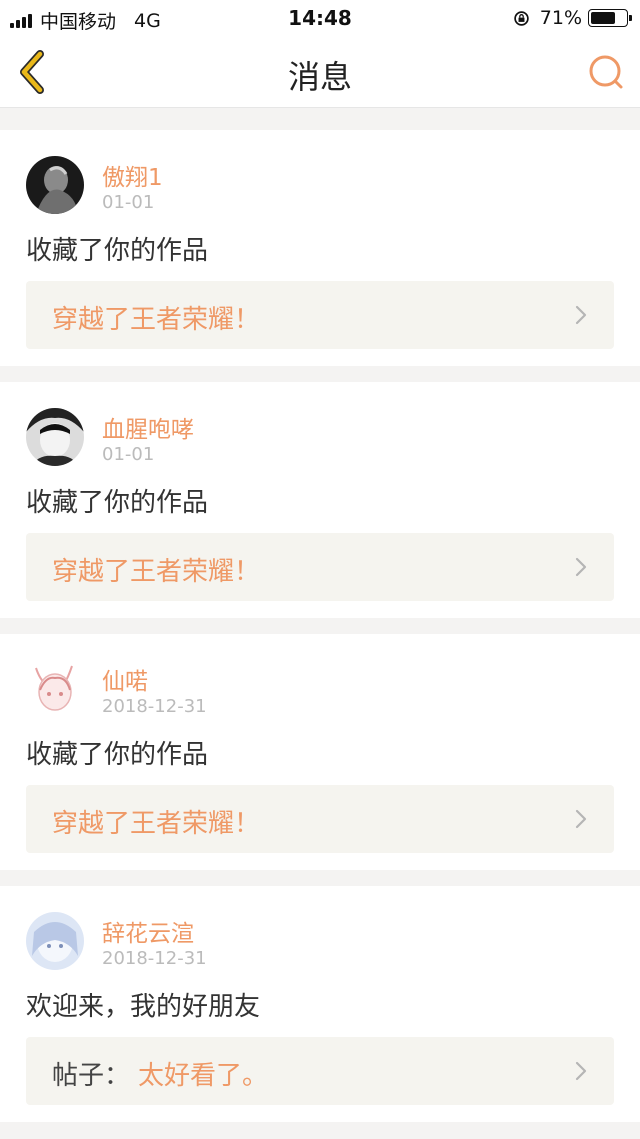 This screenshot has width=640, height=1139. I want to click on username: 仙喏, so click(125, 679).